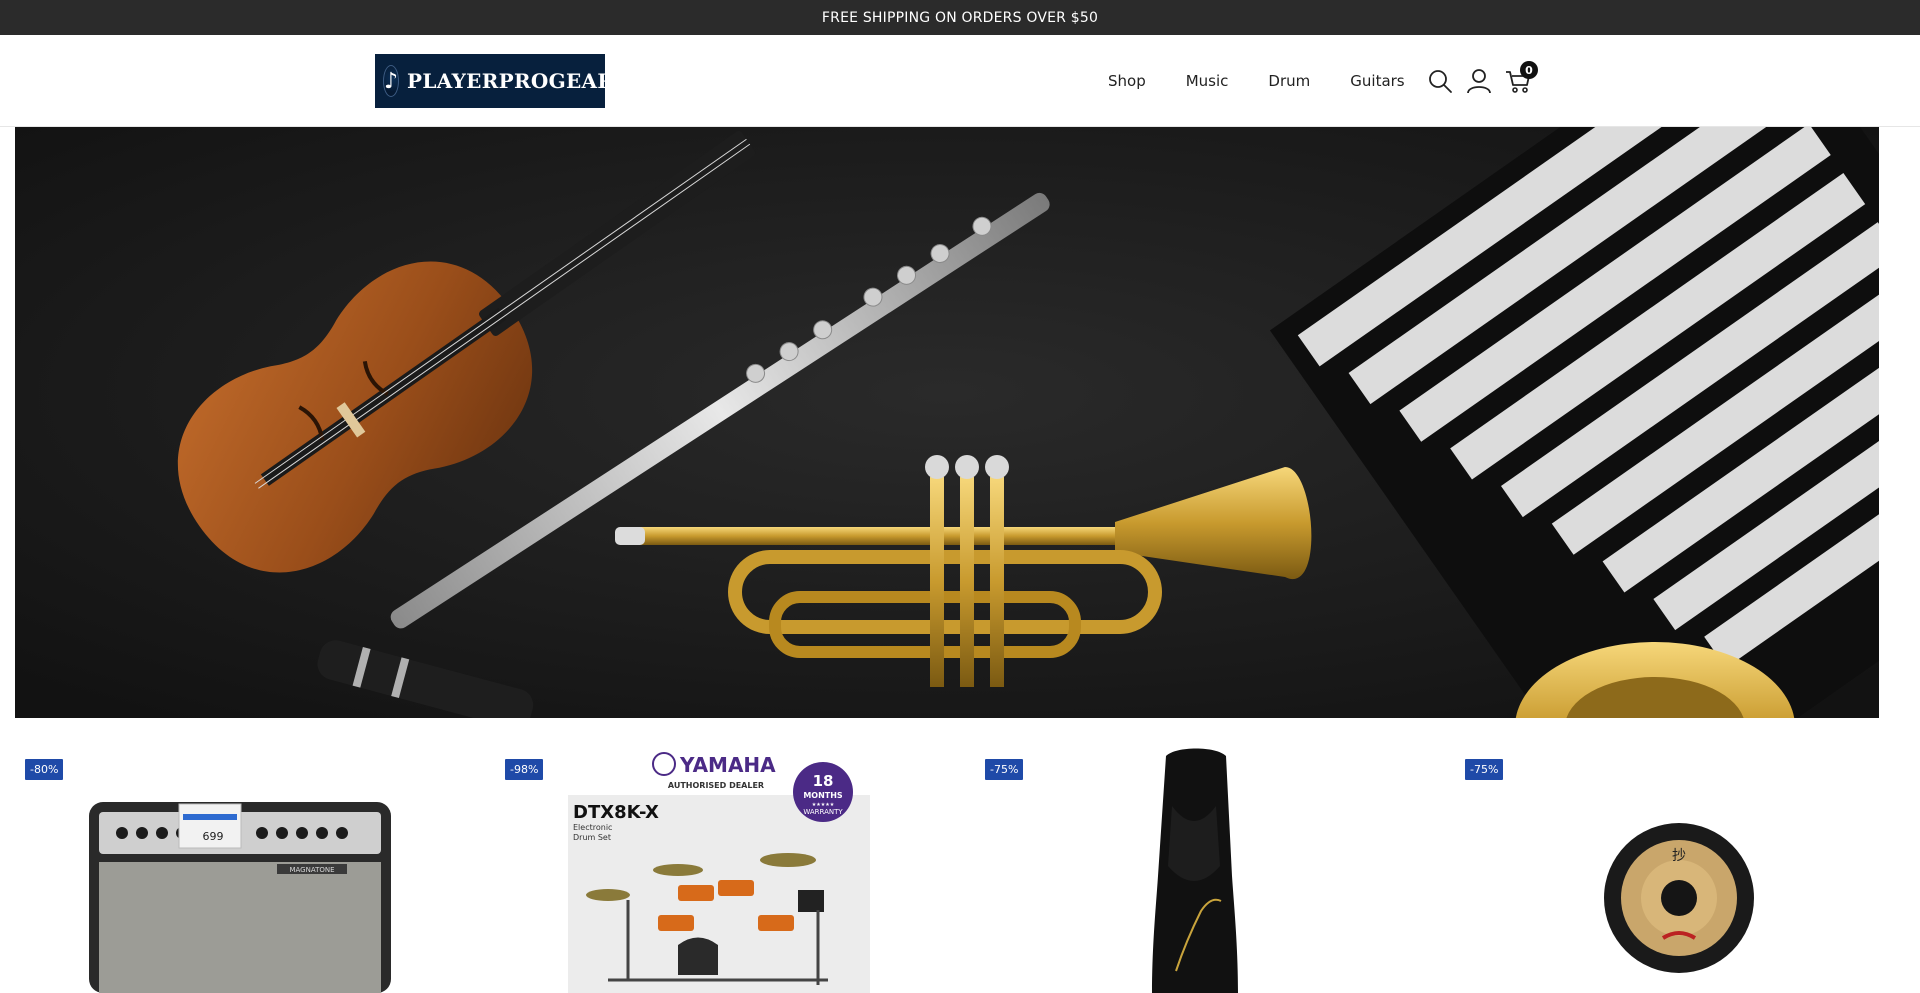  What do you see at coordinates (311, 870) in the screenshot?
I see `amp-brand-plate: MAGNATONE` at bounding box center [311, 870].